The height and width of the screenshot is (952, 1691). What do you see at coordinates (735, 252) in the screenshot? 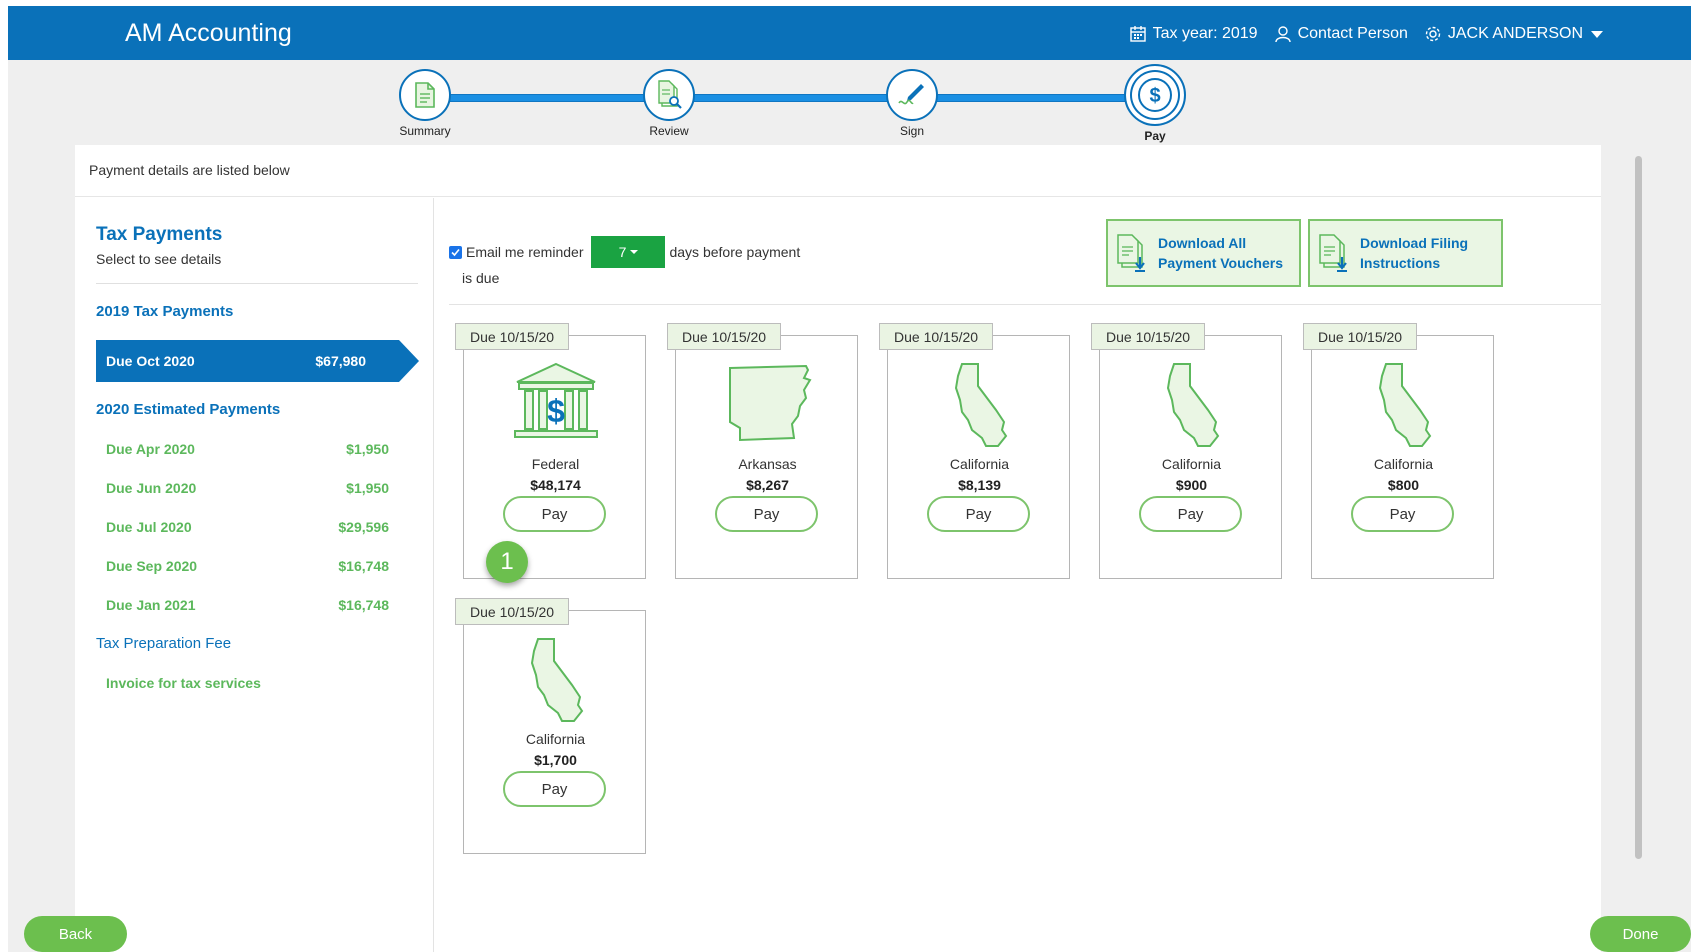
I see `reminder-suffix: days before payment` at bounding box center [735, 252].